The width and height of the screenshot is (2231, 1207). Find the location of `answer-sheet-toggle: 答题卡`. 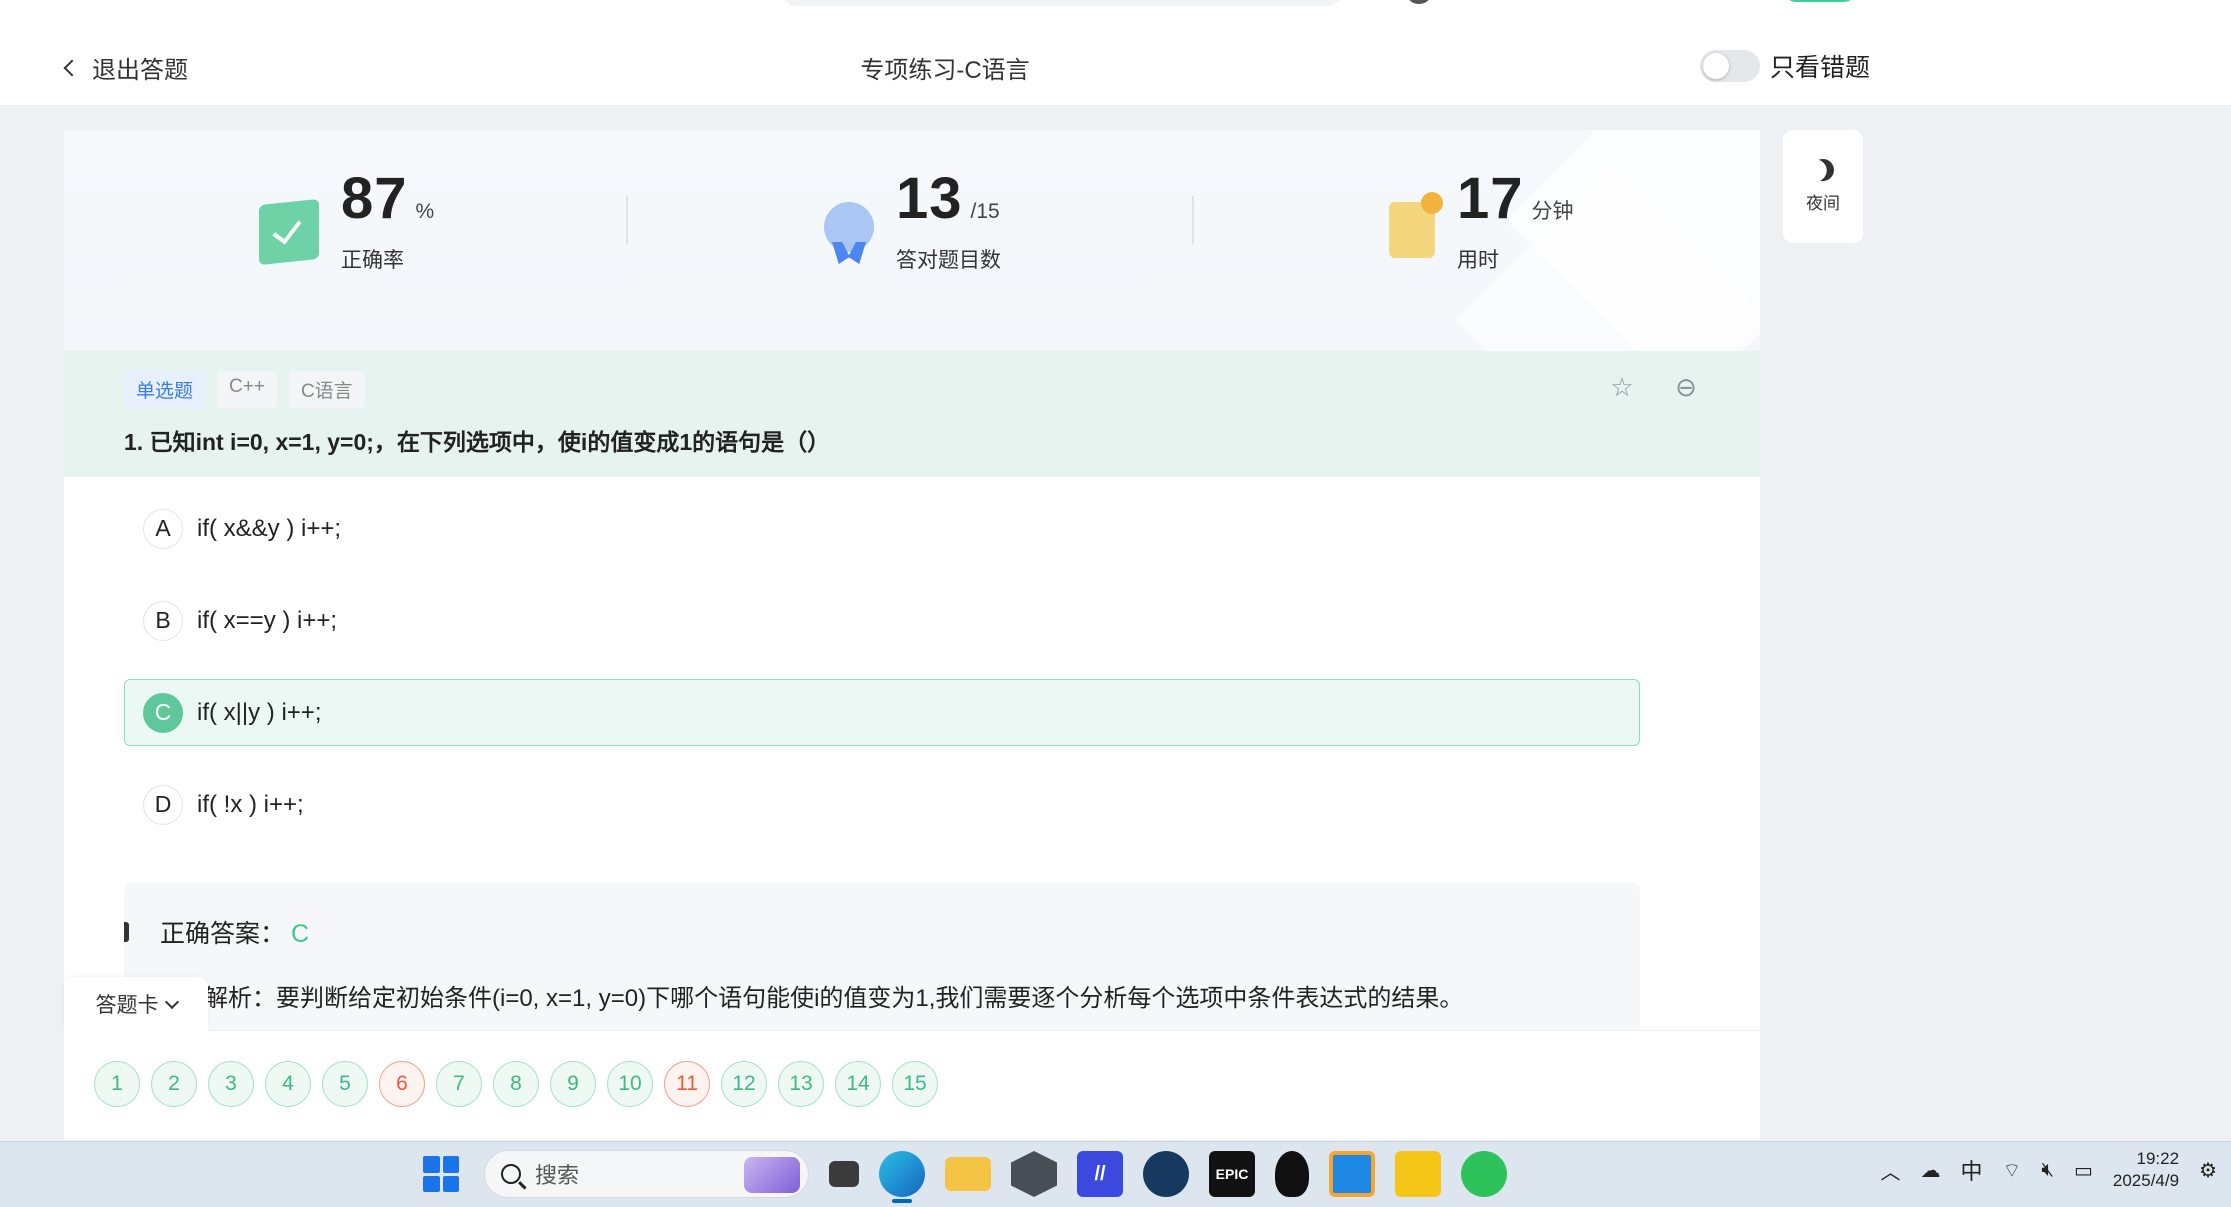

answer-sheet-toggle: 答题卡 is located at coordinates (136, 1004).